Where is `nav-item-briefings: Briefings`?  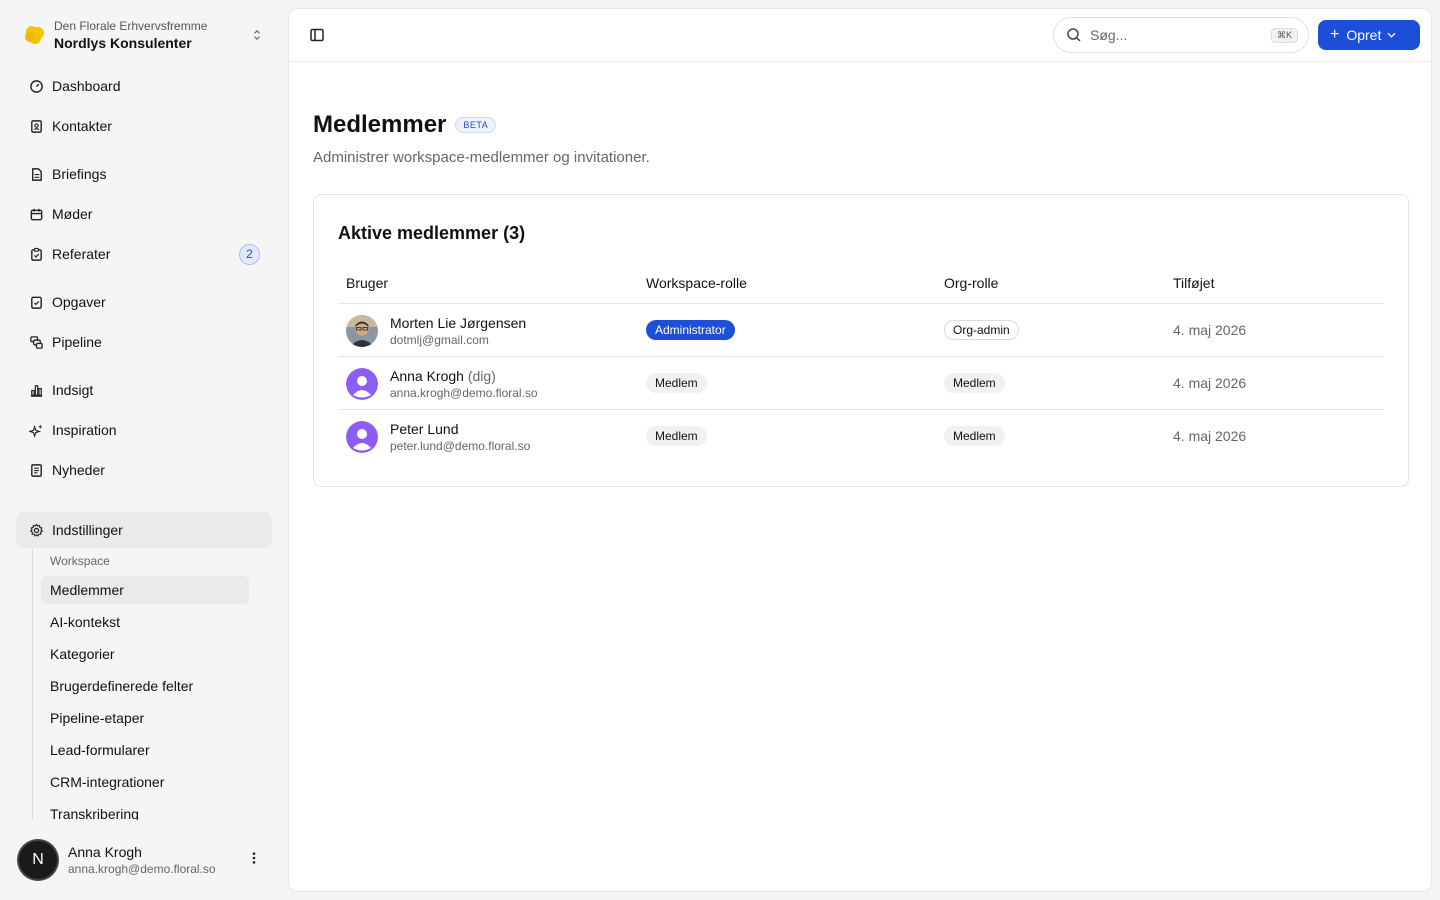 nav-item-briefings: Briefings is located at coordinates (144, 174).